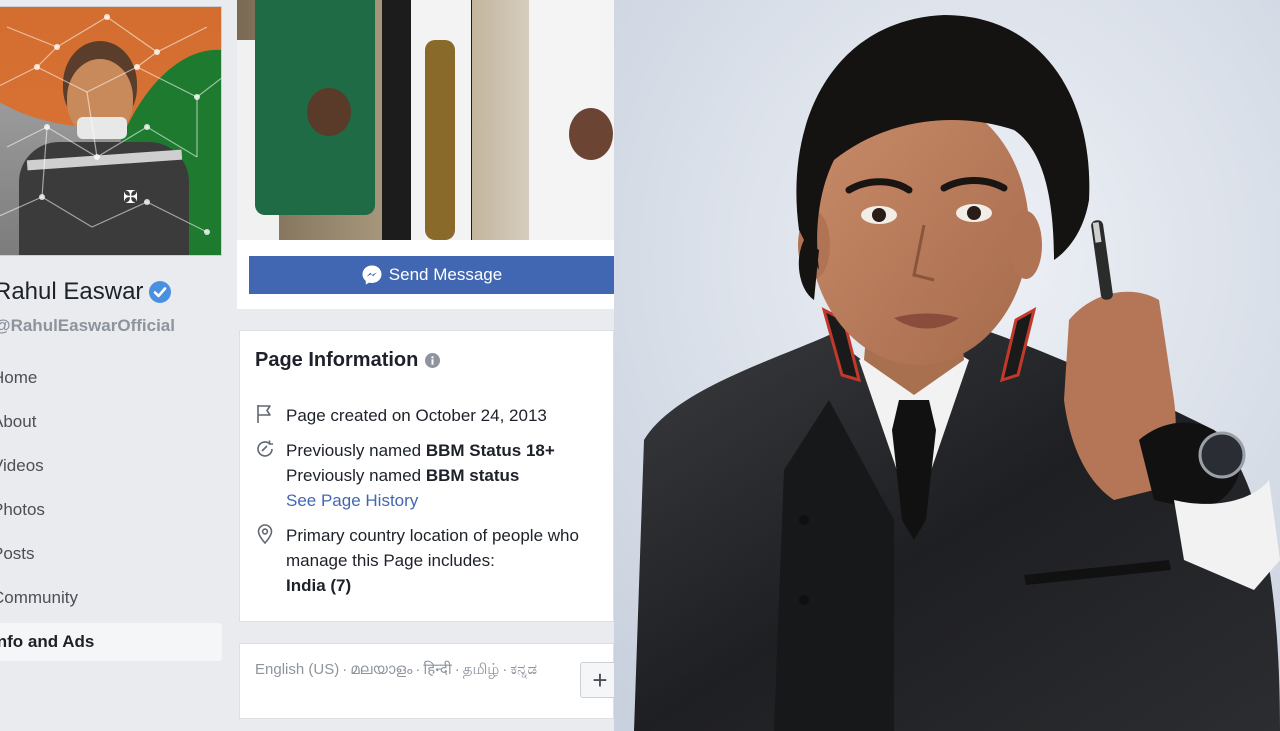  Describe the element at coordinates (111, 422) in the screenshot. I see `nav-item-about: About` at that location.